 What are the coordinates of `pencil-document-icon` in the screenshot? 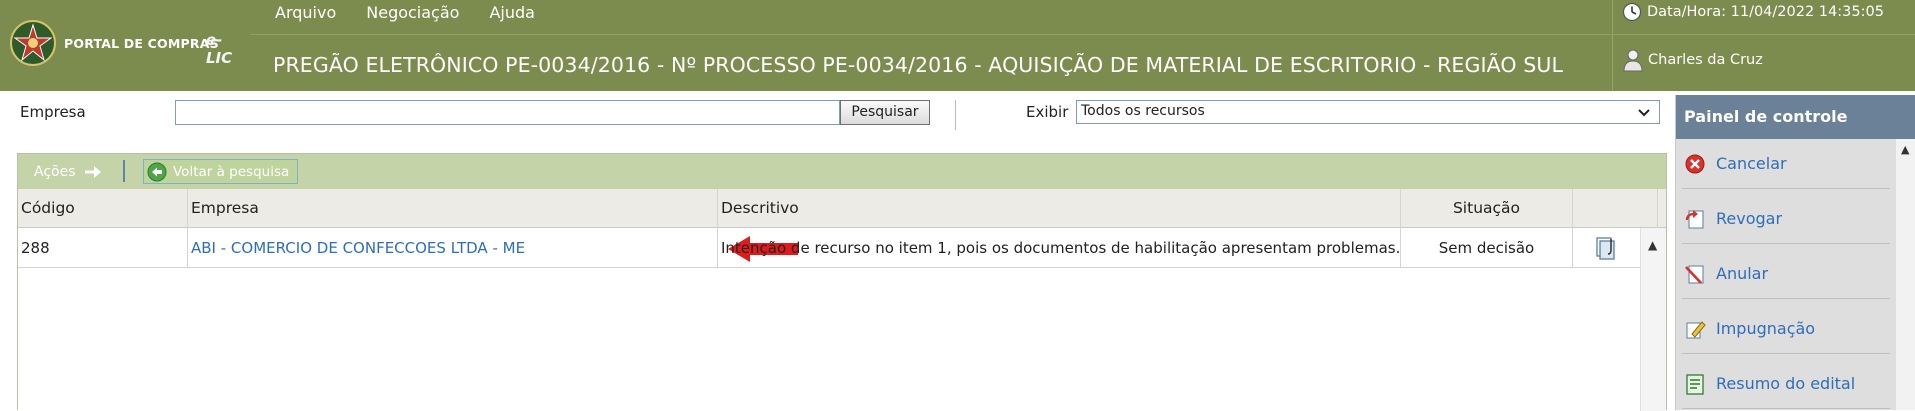 It's located at (1696, 329).